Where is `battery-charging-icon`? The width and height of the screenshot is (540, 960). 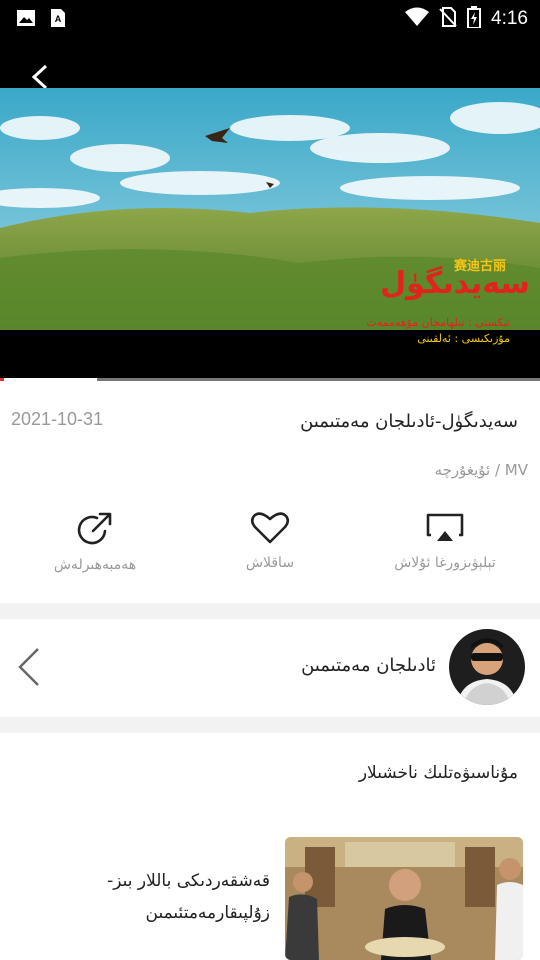
battery-charging-icon is located at coordinates (474, 19).